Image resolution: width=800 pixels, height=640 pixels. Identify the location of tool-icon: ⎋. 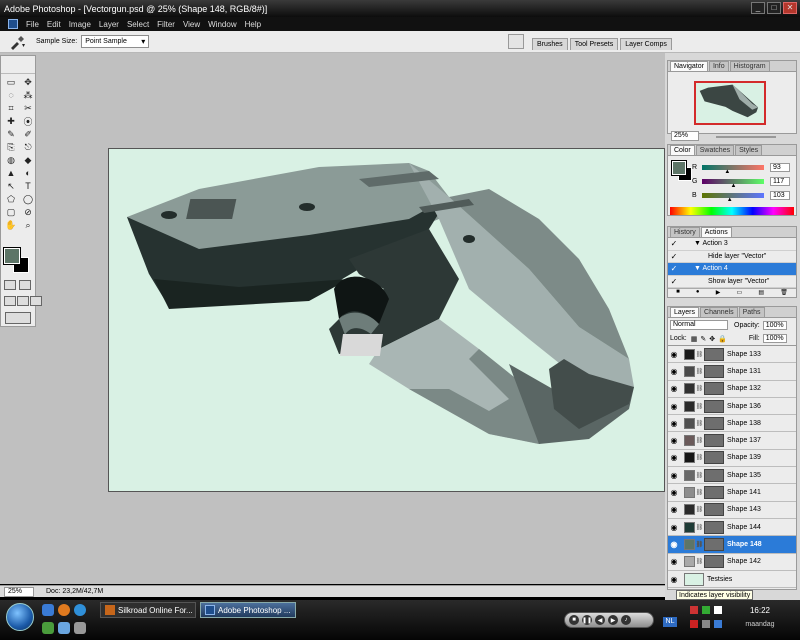
(28, 147).